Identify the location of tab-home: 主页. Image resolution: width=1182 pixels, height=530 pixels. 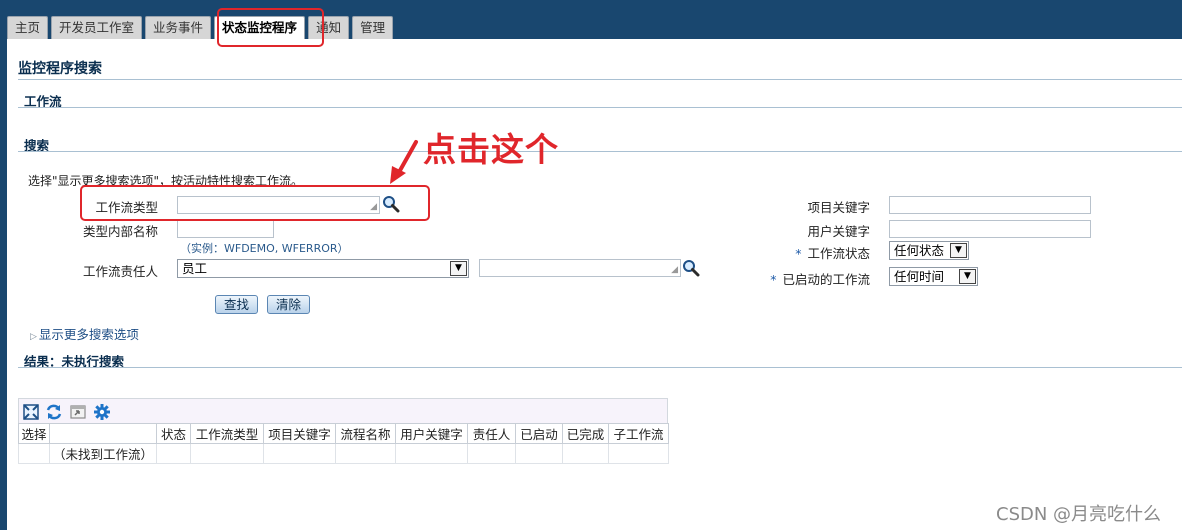
(28, 27).